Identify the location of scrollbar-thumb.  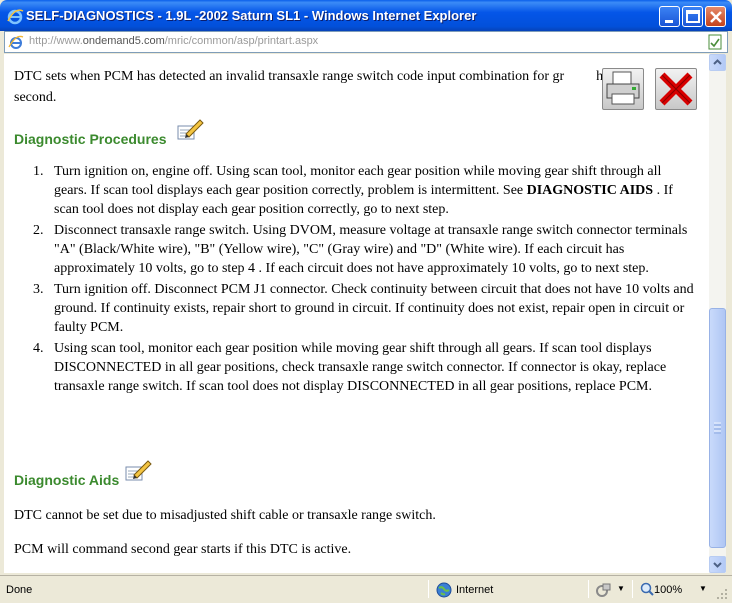
(717, 428).